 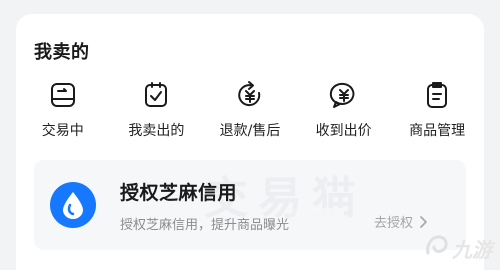 I want to click on shortcut-label: 退款/售后, so click(x=250, y=131).